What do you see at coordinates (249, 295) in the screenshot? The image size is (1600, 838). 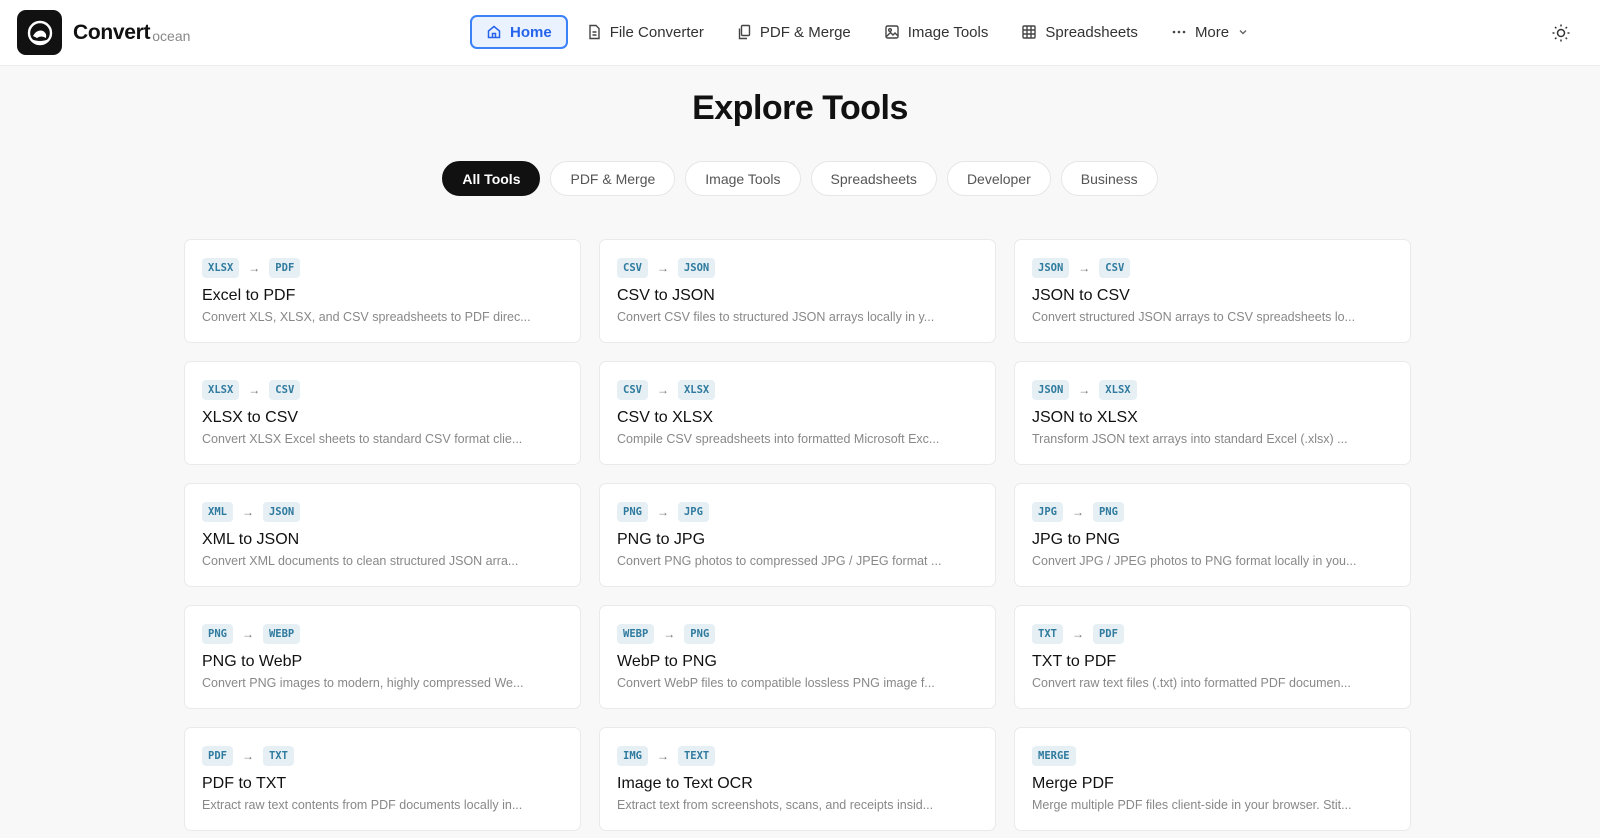 I see `tool-title: Excel to PDF` at bounding box center [249, 295].